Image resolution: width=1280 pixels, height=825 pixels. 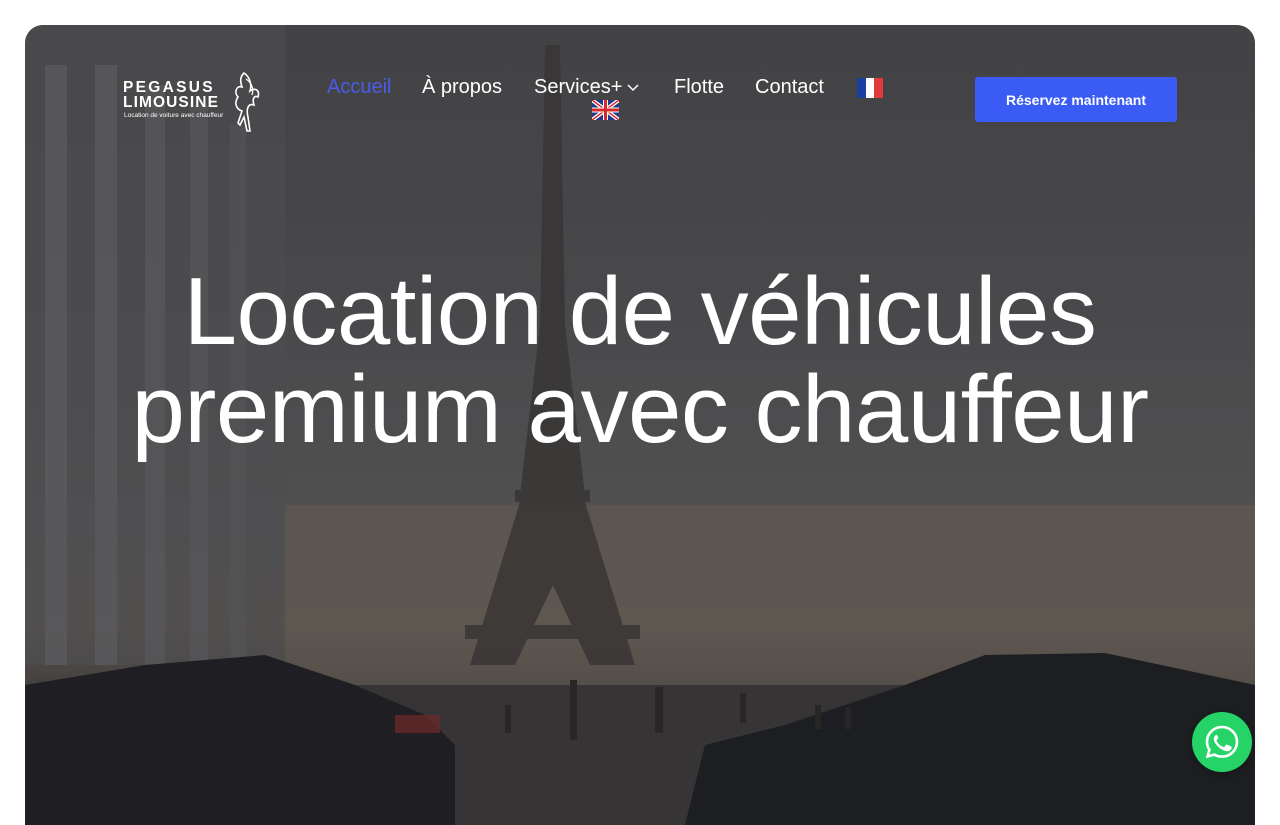 What do you see at coordinates (699, 87) in the screenshot?
I see `nav-item-flotte: Flotte` at bounding box center [699, 87].